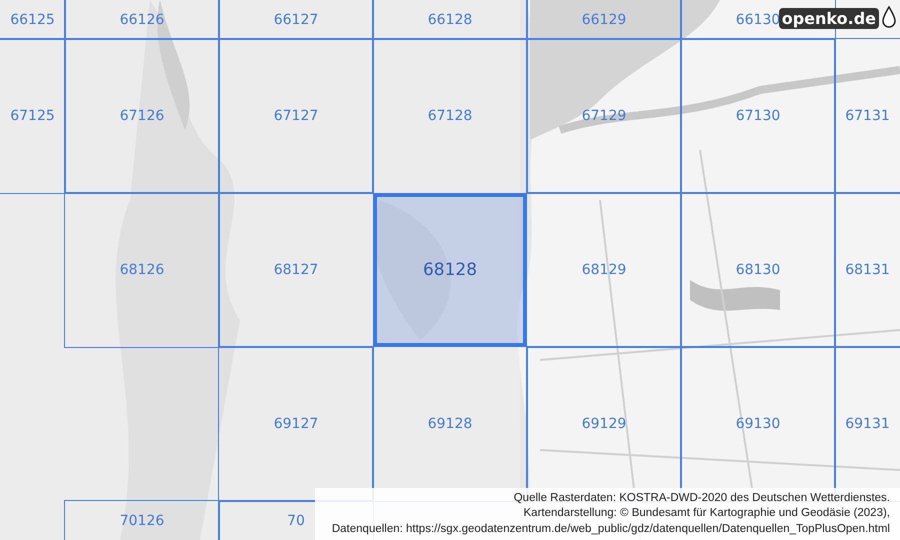  I want to click on tile-number: 66125, so click(32, 20).